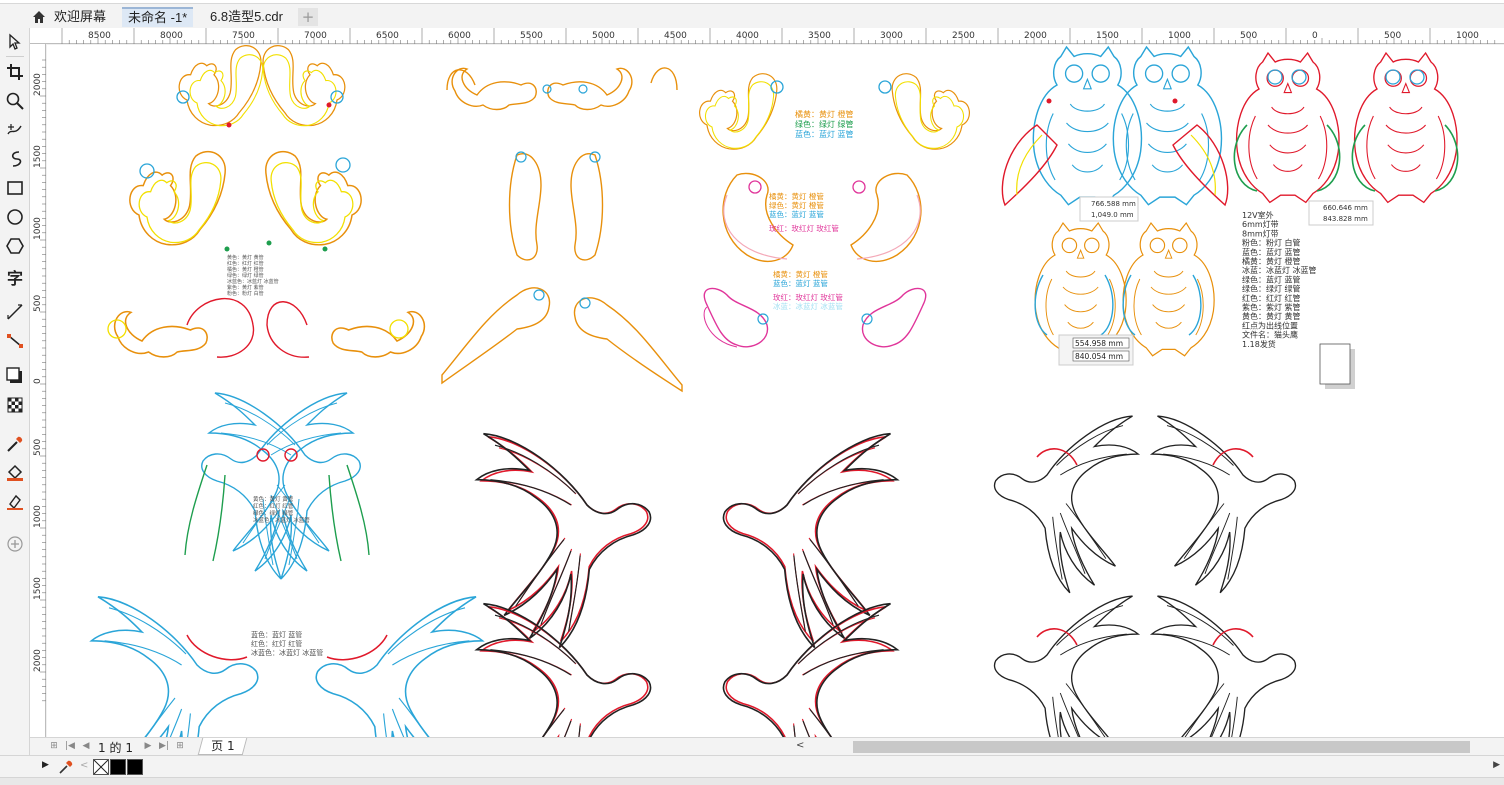 The width and height of the screenshot is (1504, 785). I want to click on dimension-box-2: 660.646 mm 843.828 mm, so click(1341, 213).